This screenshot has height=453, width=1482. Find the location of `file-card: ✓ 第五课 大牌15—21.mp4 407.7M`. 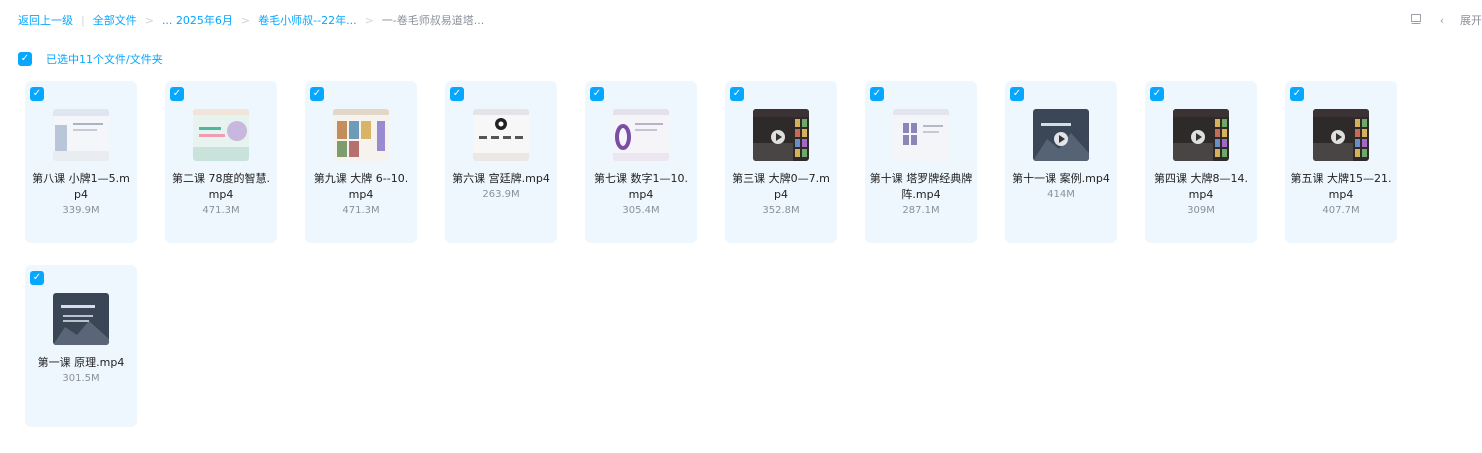

file-card: ✓ 第五课 大牌15—21.mp4 407.7M is located at coordinates (1341, 162).